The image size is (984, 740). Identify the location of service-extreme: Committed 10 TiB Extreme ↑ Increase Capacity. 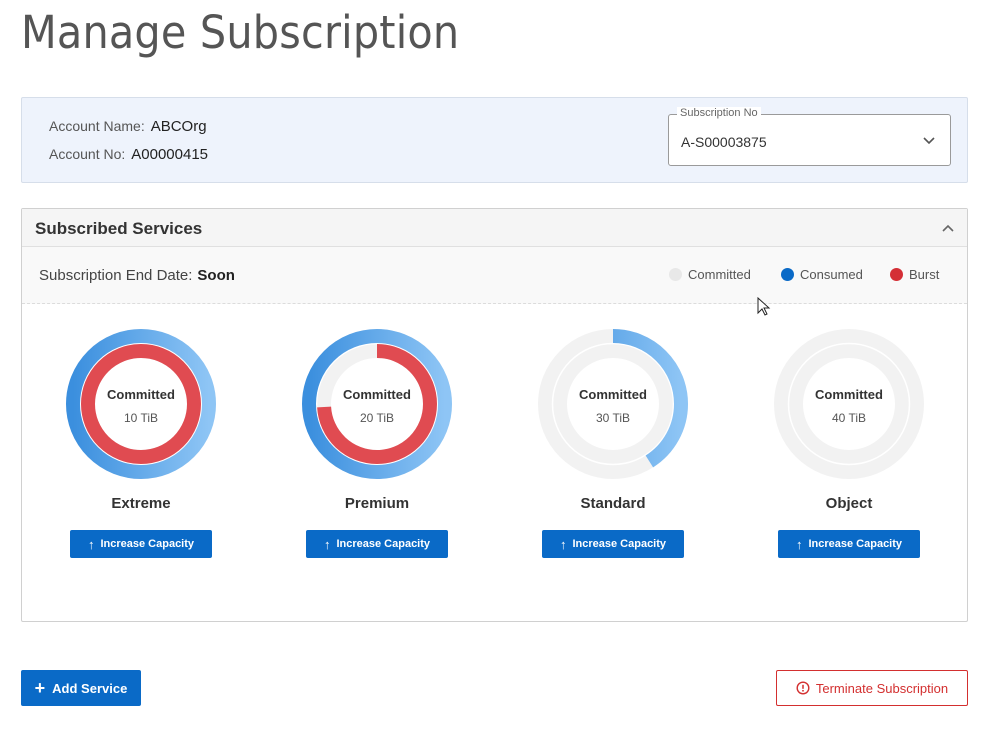
(141, 443).